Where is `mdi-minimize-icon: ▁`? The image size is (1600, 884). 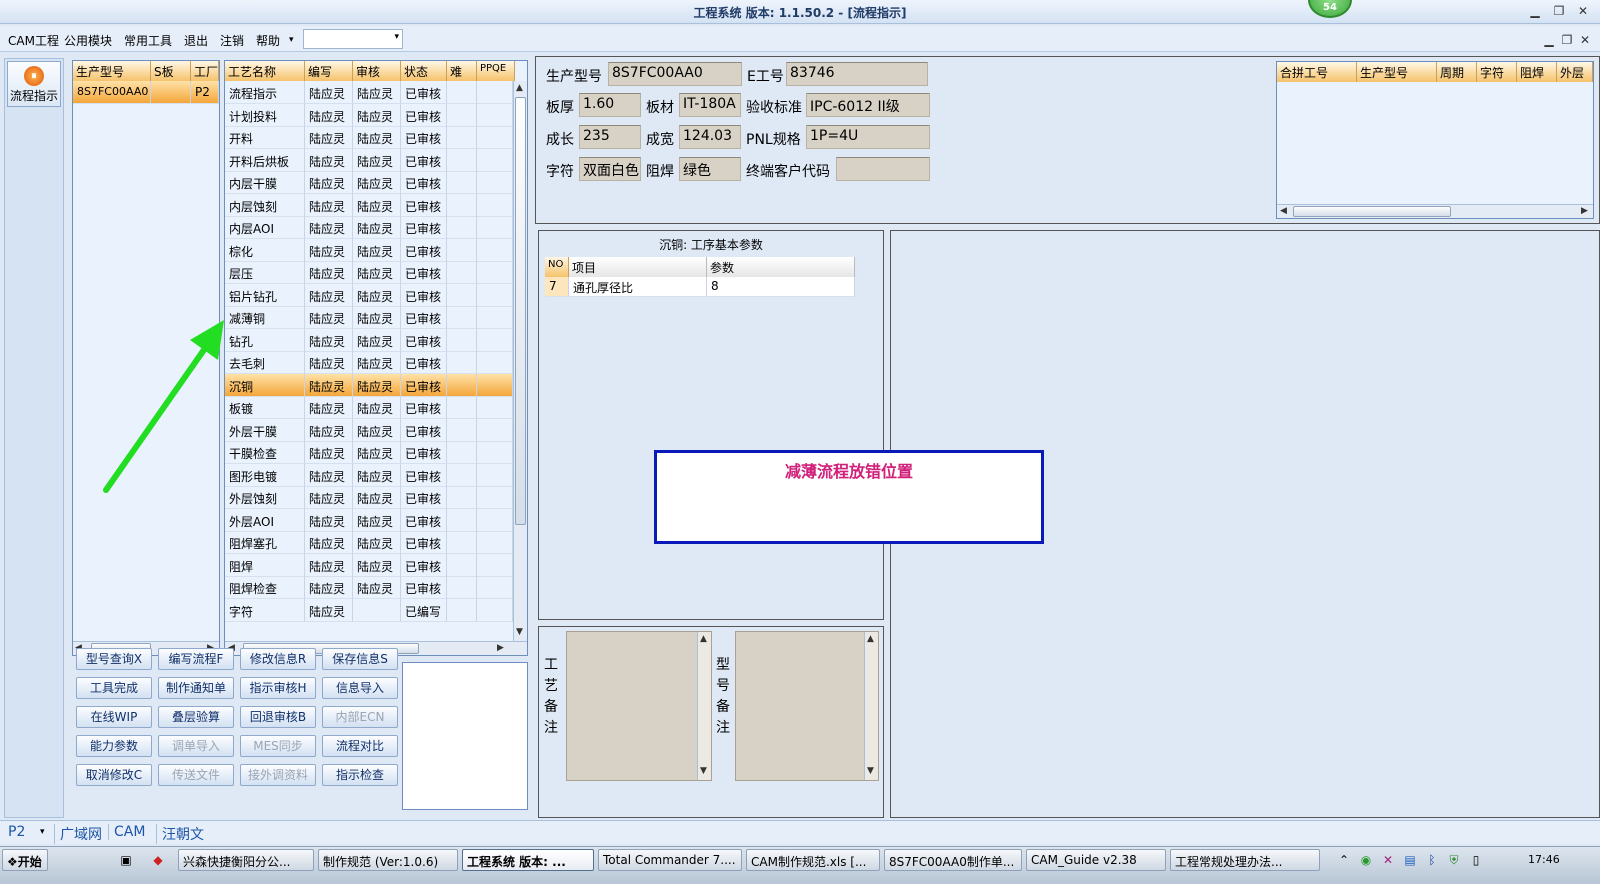
mdi-minimize-icon: ▁ is located at coordinates (1549, 40).